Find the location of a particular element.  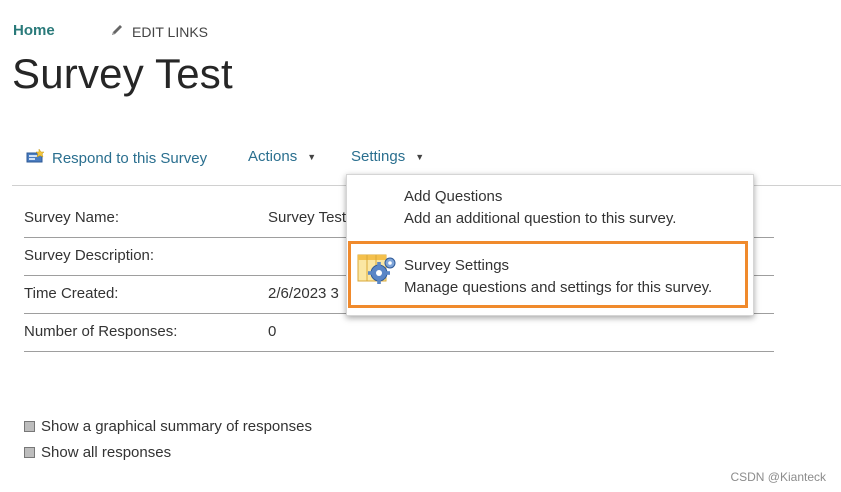

actions-menu: Actions ▼ is located at coordinates (282, 156).